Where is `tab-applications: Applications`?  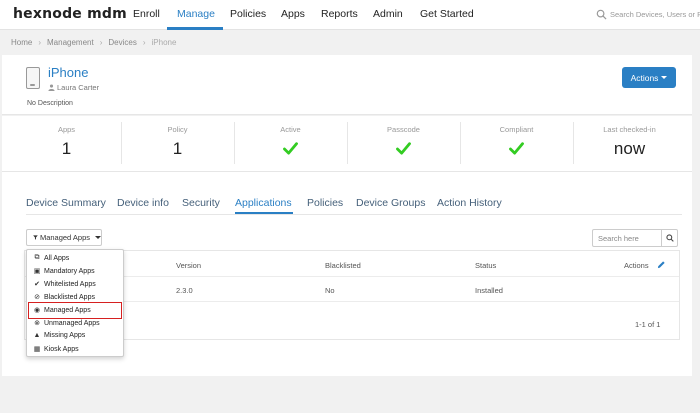 tab-applications: Applications is located at coordinates (263, 203).